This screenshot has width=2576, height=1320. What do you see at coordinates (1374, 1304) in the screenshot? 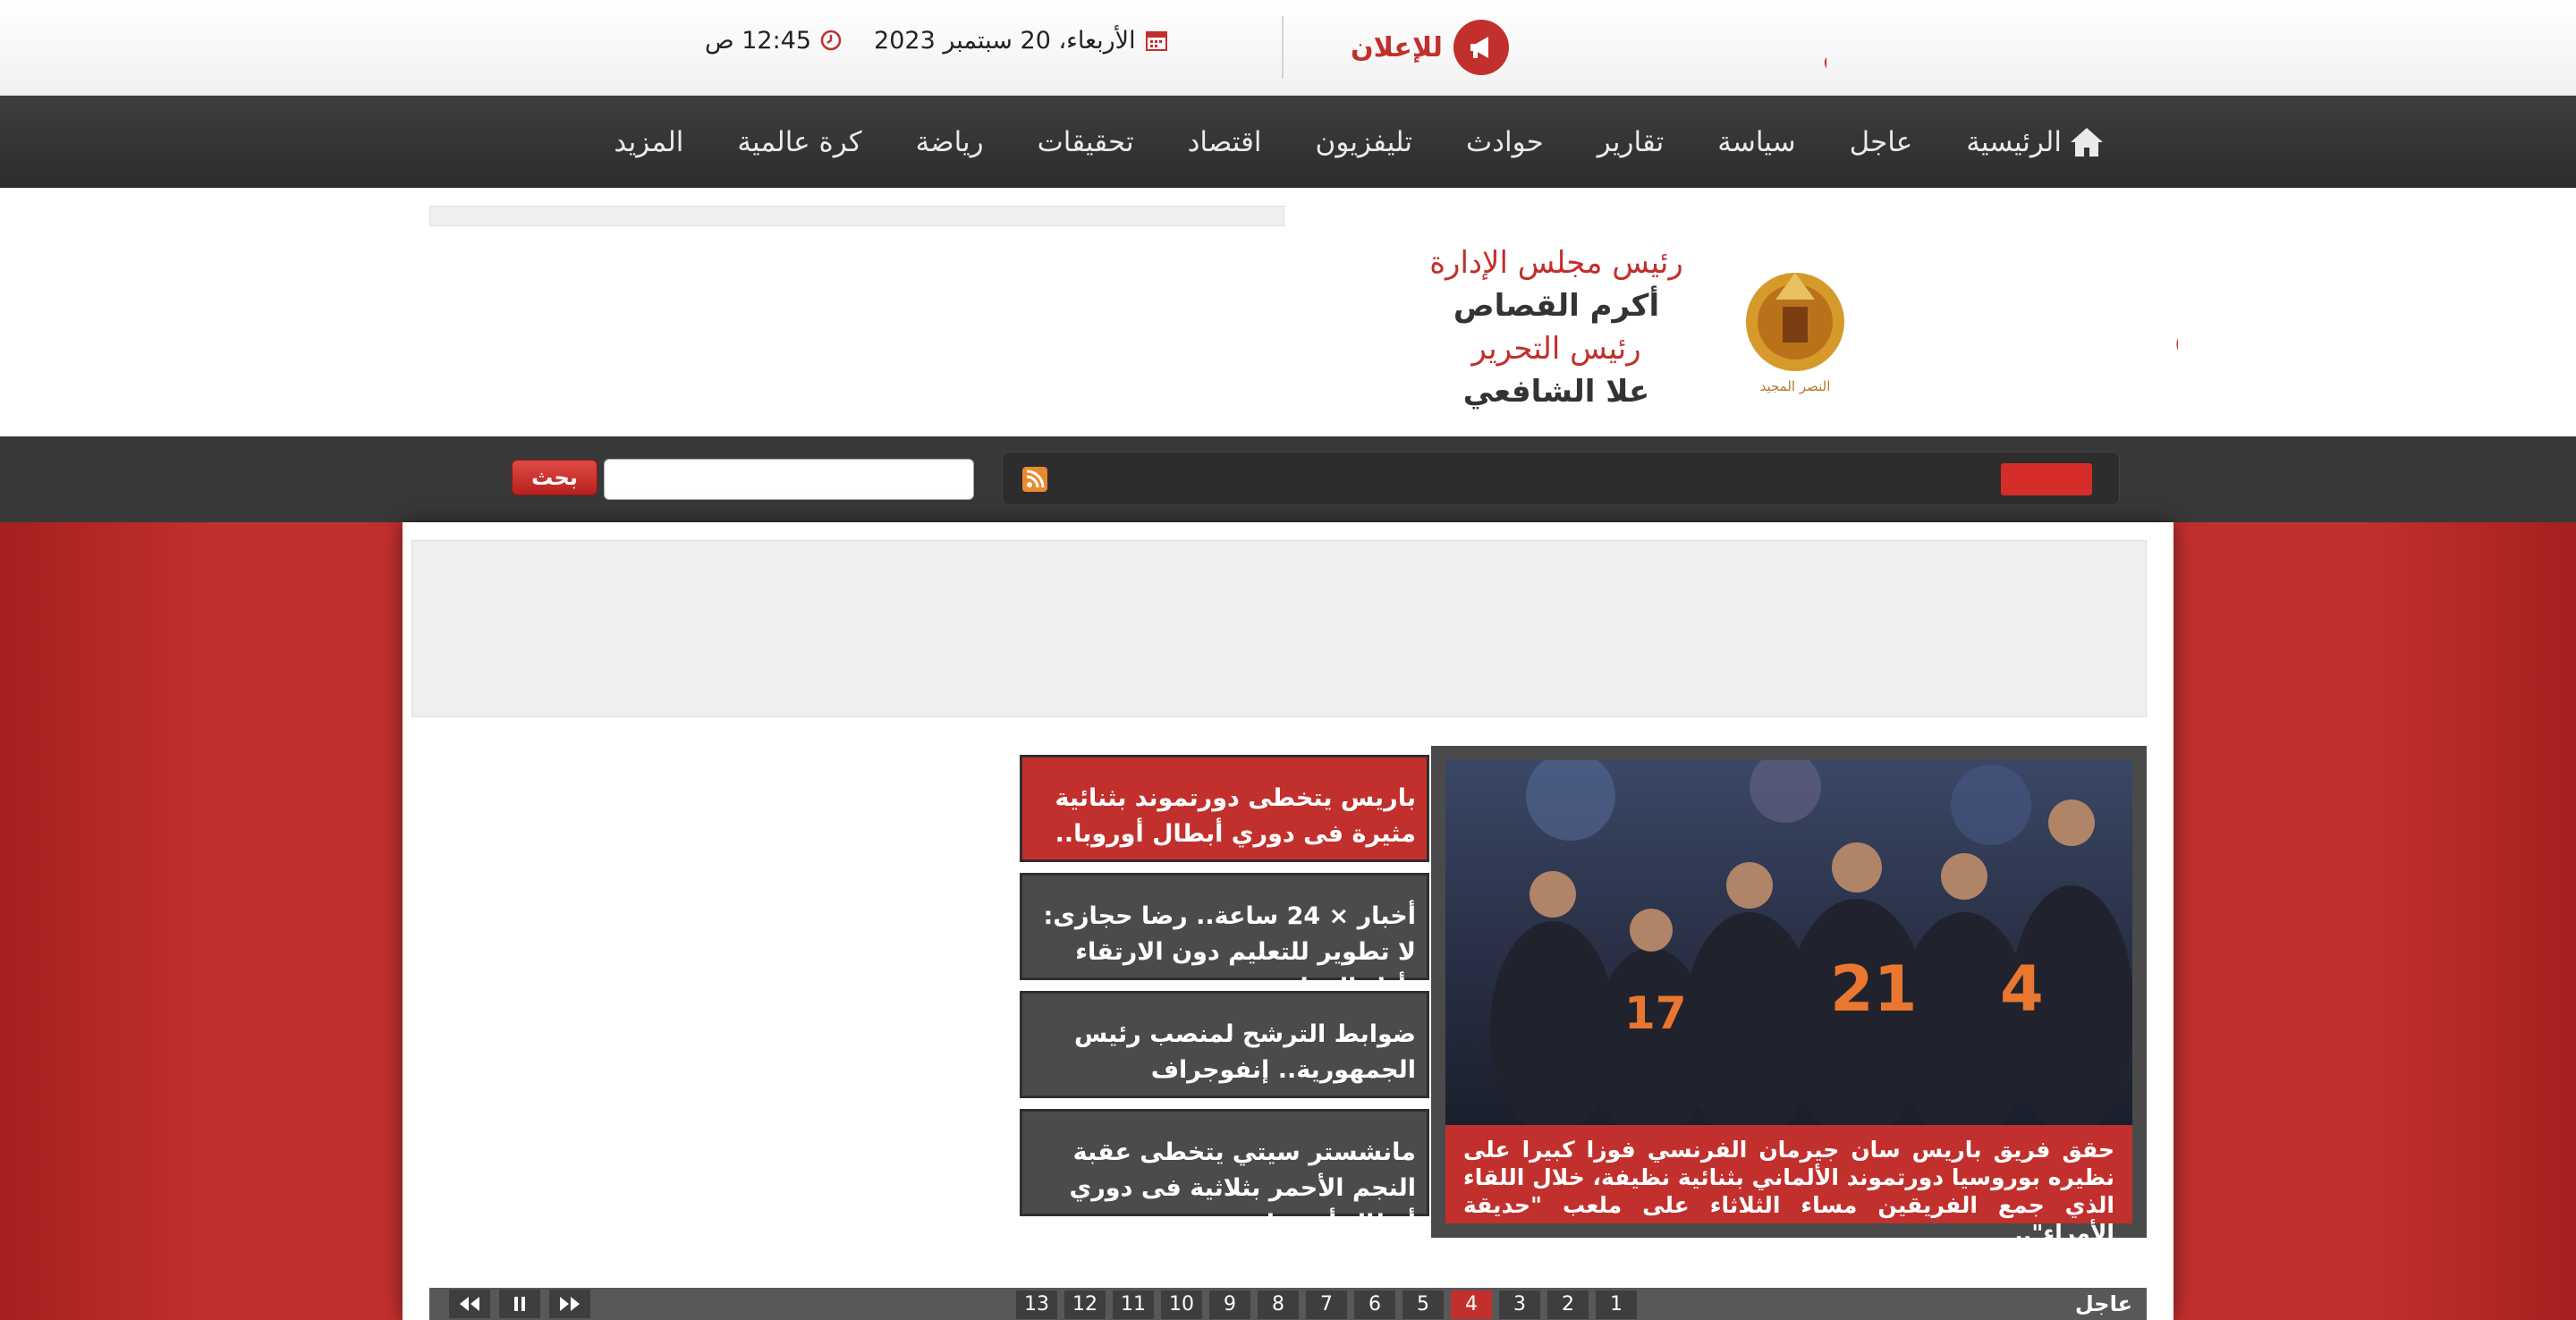
I see `page-button: 6` at bounding box center [1374, 1304].